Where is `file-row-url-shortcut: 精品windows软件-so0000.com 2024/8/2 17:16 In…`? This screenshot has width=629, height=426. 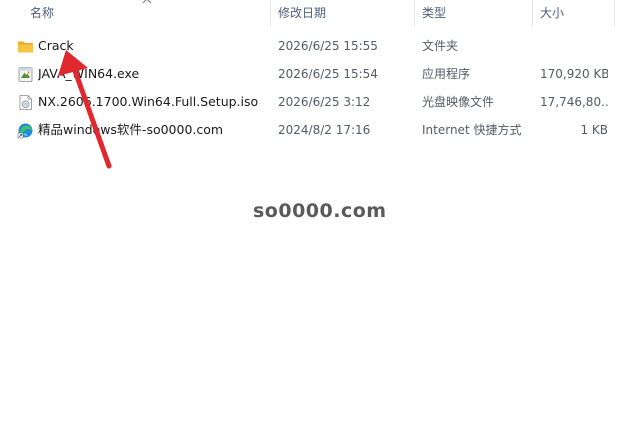
file-row-url-shortcut: 精品windows软件-so0000.com 2024/8/2 17:16 In… is located at coordinates (314, 130).